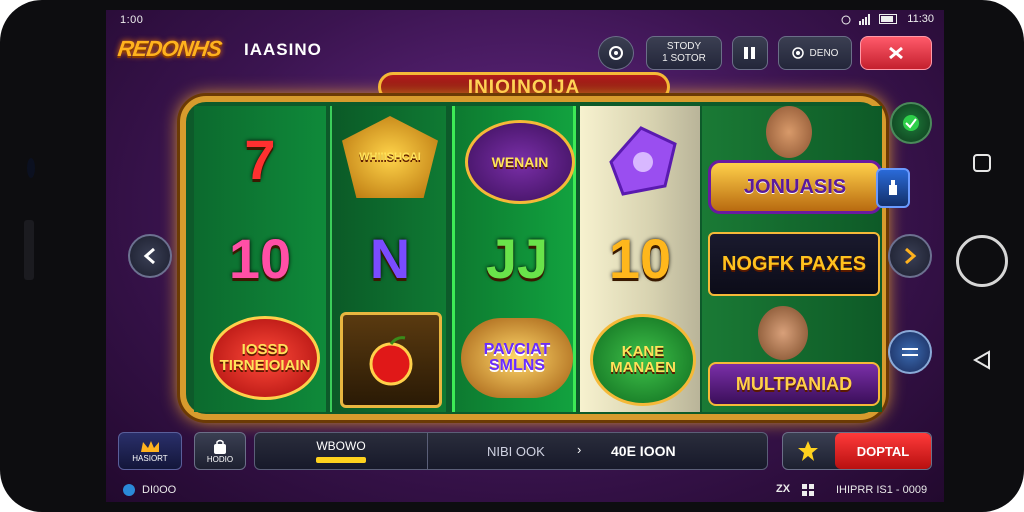  I want to click on reel-2: WHIIISHCAI N, so click(388, 259).